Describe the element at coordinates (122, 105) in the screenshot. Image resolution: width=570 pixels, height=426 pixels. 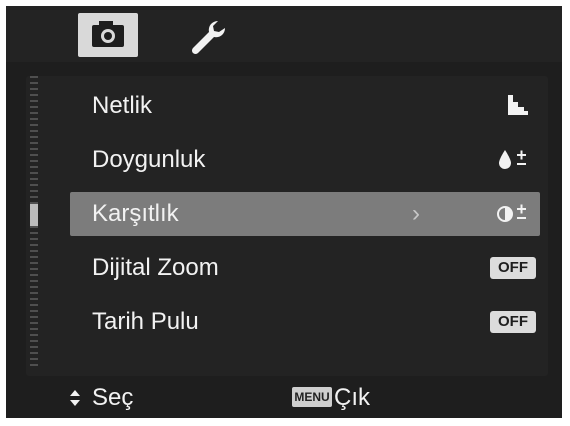
I see `menu-item-label: Netlik` at that location.